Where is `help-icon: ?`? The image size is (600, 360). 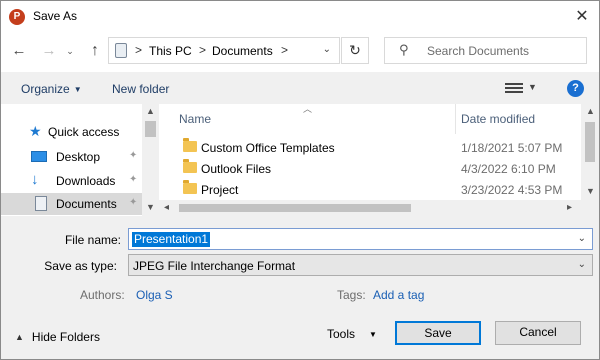 help-icon: ? is located at coordinates (575, 88).